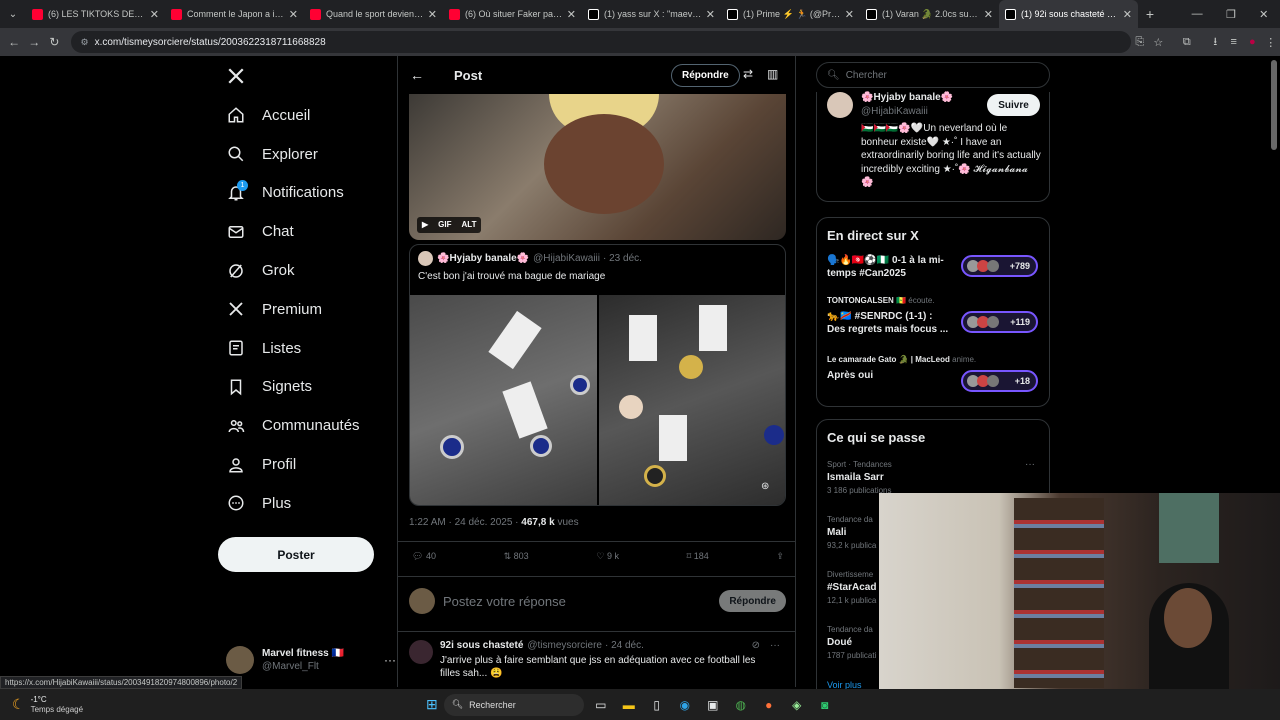 The image size is (1280, 720). I want to click on edge-icon: ◉, so click(685, 705).